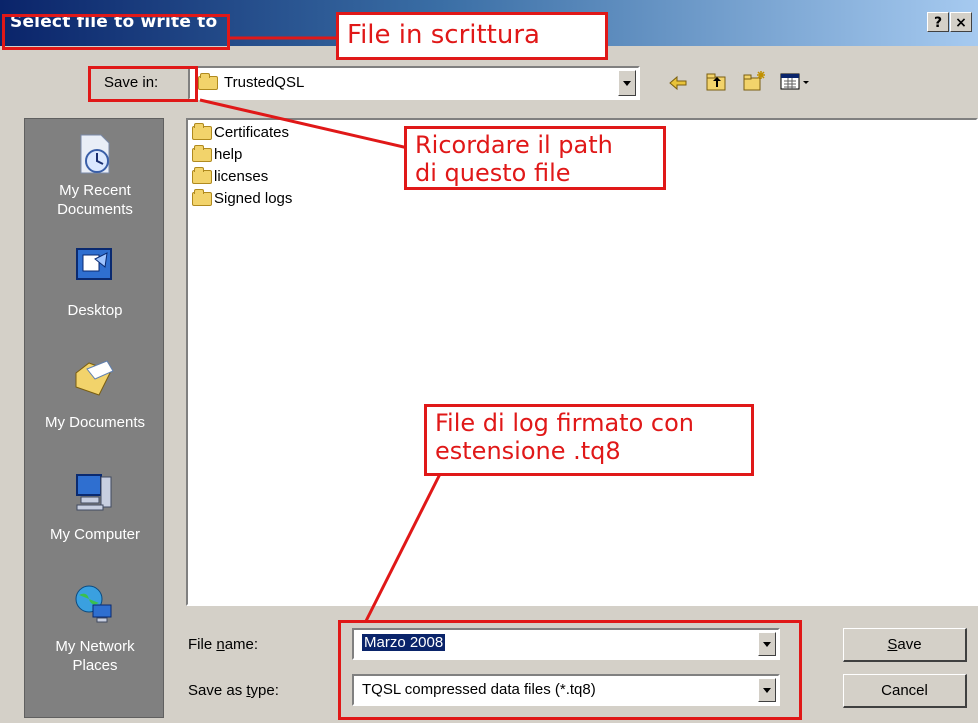  I want to click on filename-type-highlight-box, so click(570, 670).